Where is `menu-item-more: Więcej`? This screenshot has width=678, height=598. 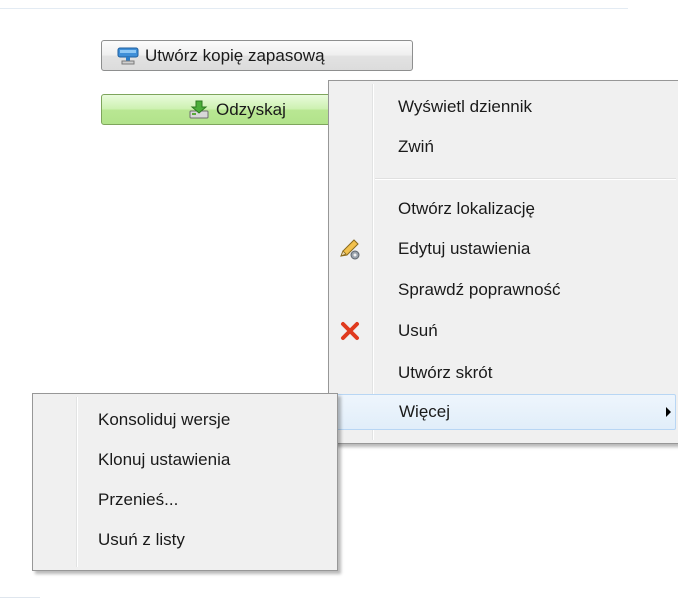
menu-item-more: Więcej is located at coordinates (504, 412).